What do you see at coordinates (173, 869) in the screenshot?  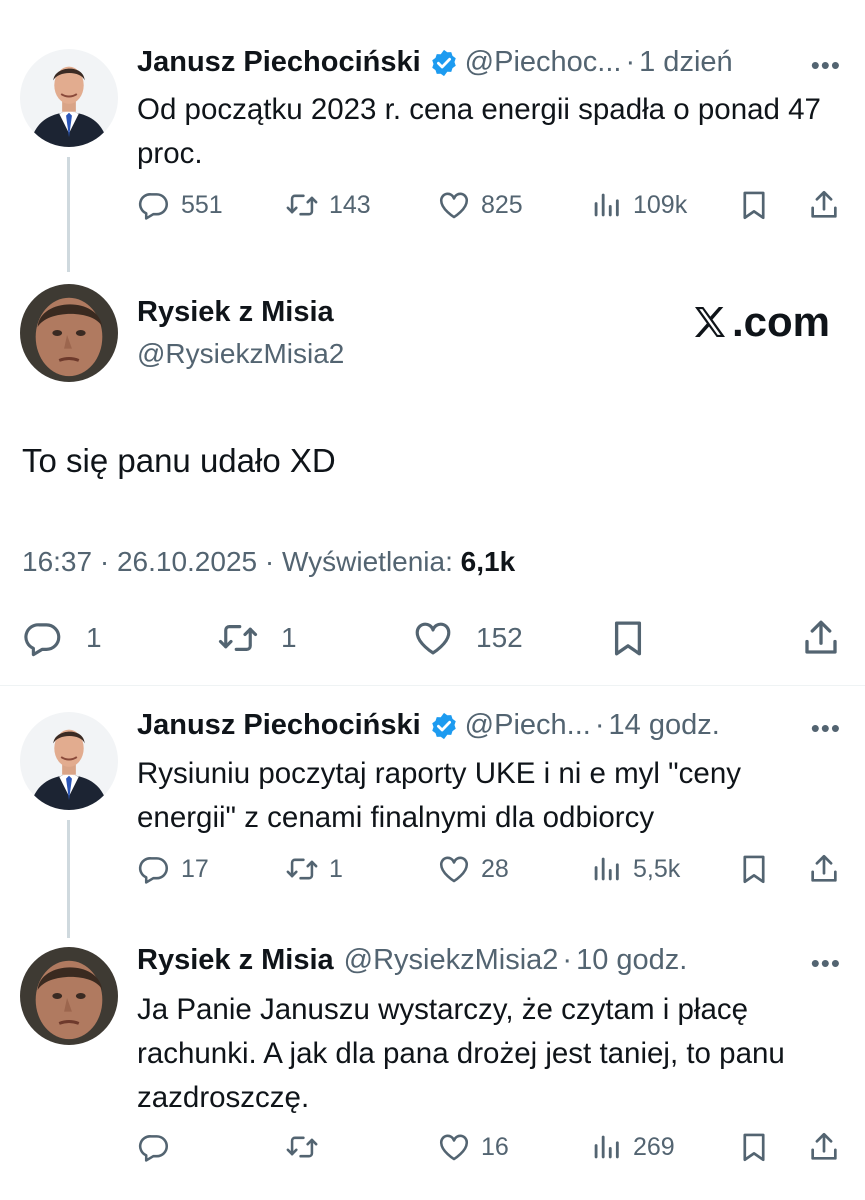 I see `reply-button: 17` at bounding box center [173, 869].